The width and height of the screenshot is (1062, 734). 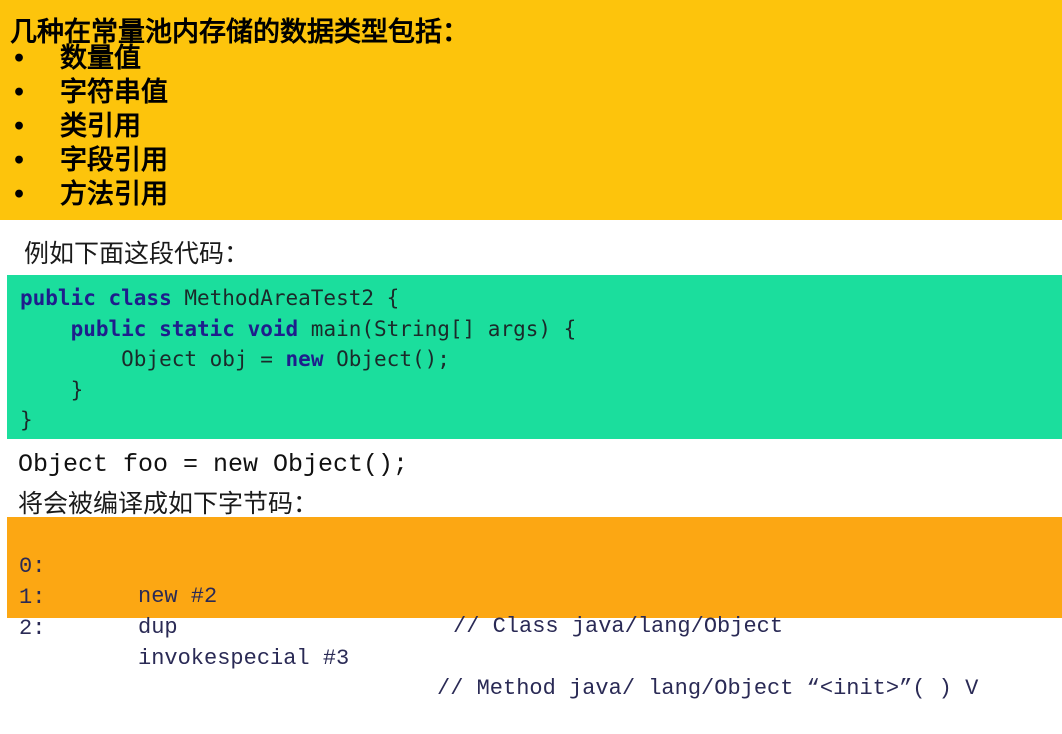 I want to click on bytecode-row: 1: dup, so click(x=98, y=612).